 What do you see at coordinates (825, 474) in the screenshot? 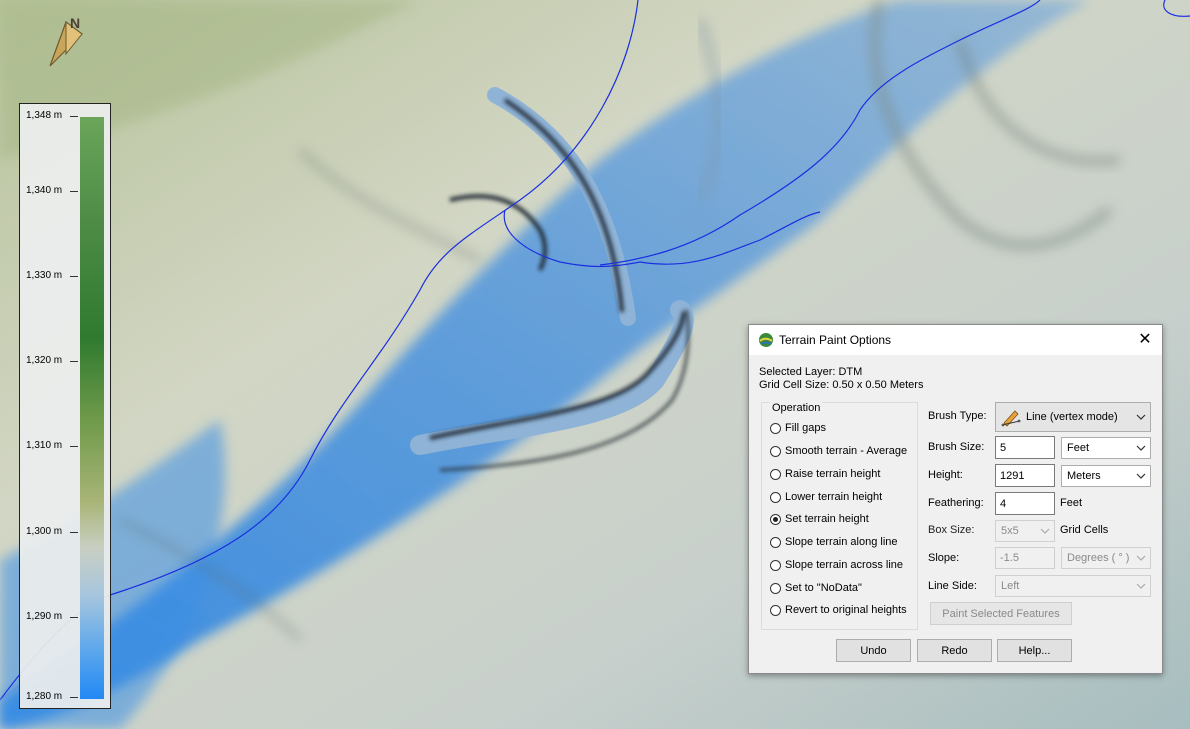
I see `radio-raise-terrain-height: Raise terrain height` at bounding box center [825, 474].